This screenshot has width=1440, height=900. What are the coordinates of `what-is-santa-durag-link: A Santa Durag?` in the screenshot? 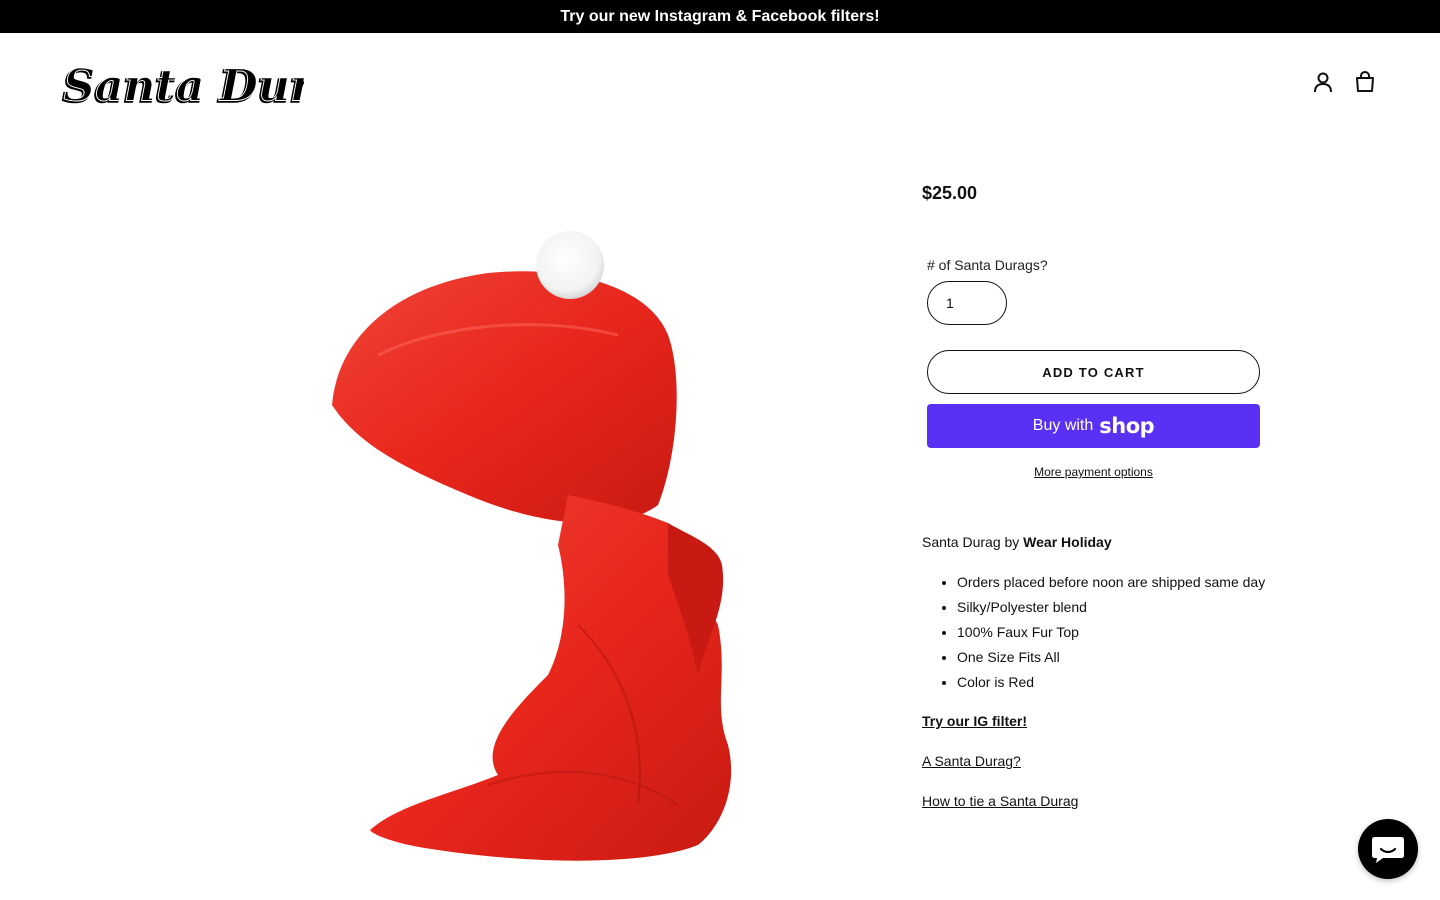 It's located at (971, 761).